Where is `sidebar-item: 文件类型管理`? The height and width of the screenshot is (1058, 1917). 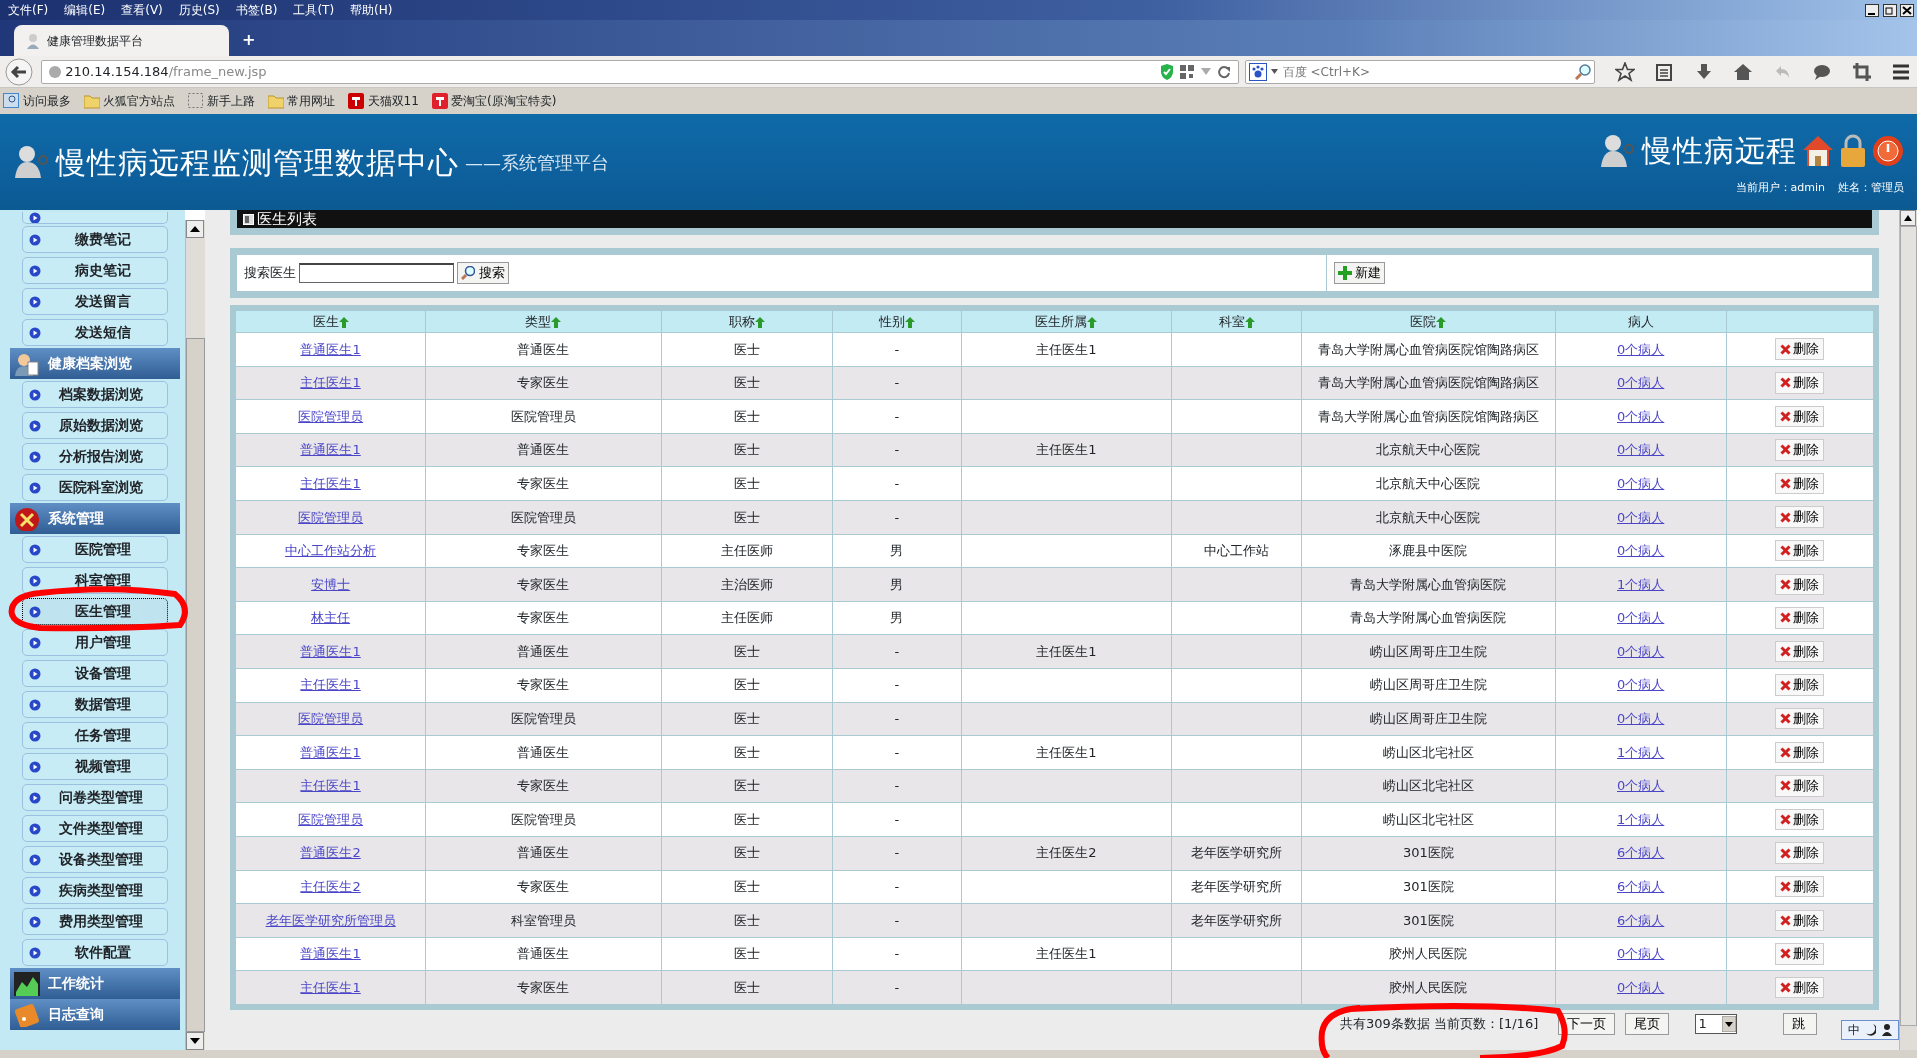 sidebar-item: 文件类型管理 is located at coordinates (95, 828).